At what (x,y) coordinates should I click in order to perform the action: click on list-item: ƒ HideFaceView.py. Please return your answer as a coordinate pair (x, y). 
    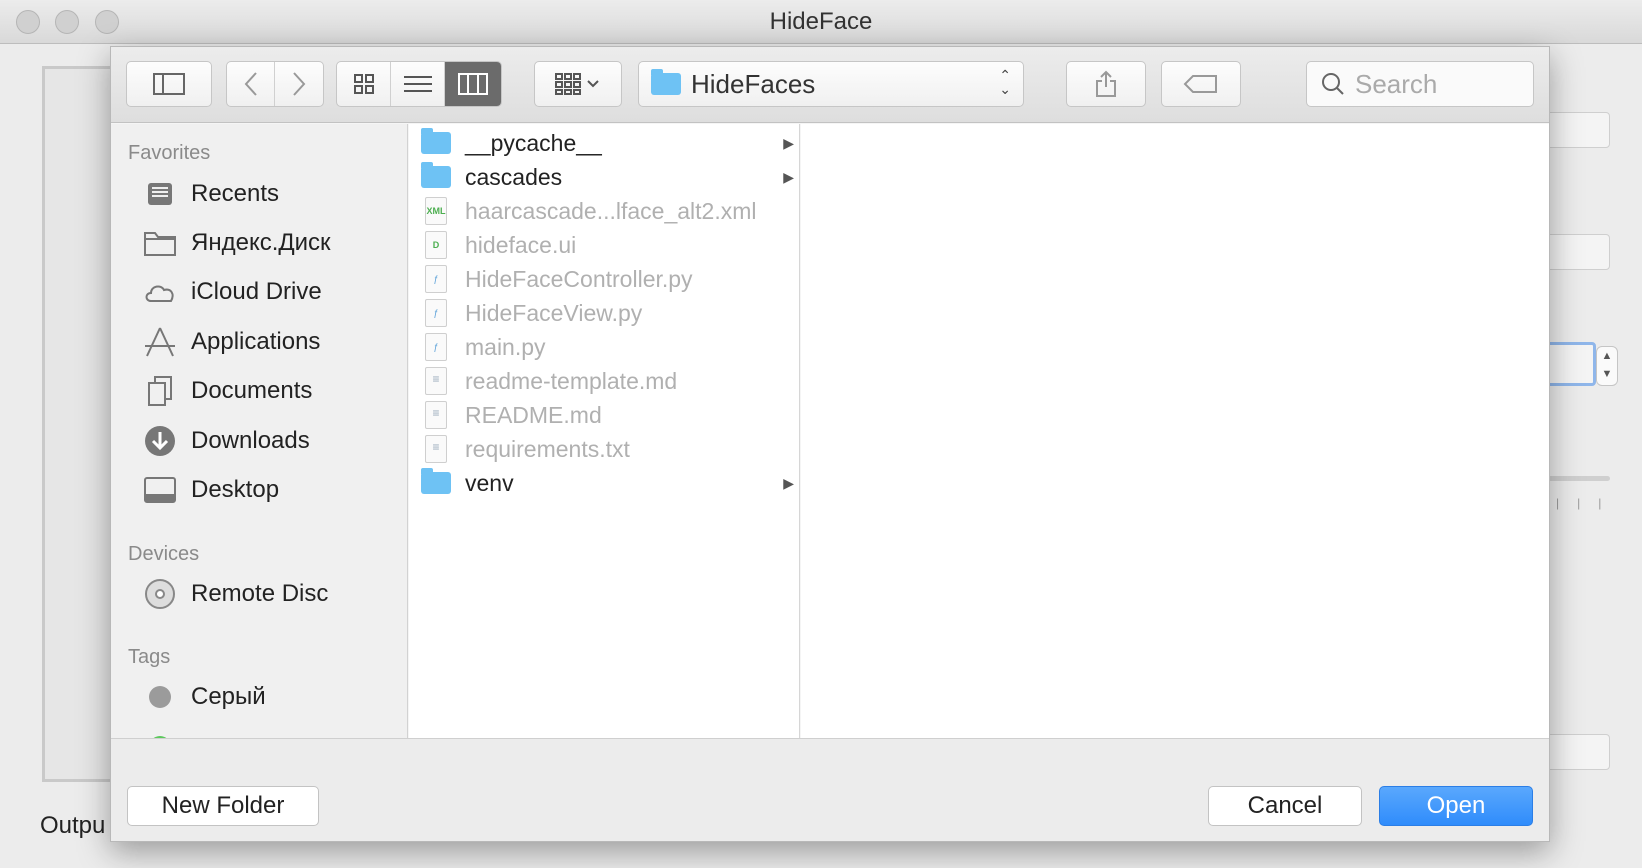
    Looking at the image, I should click on (604, 313).